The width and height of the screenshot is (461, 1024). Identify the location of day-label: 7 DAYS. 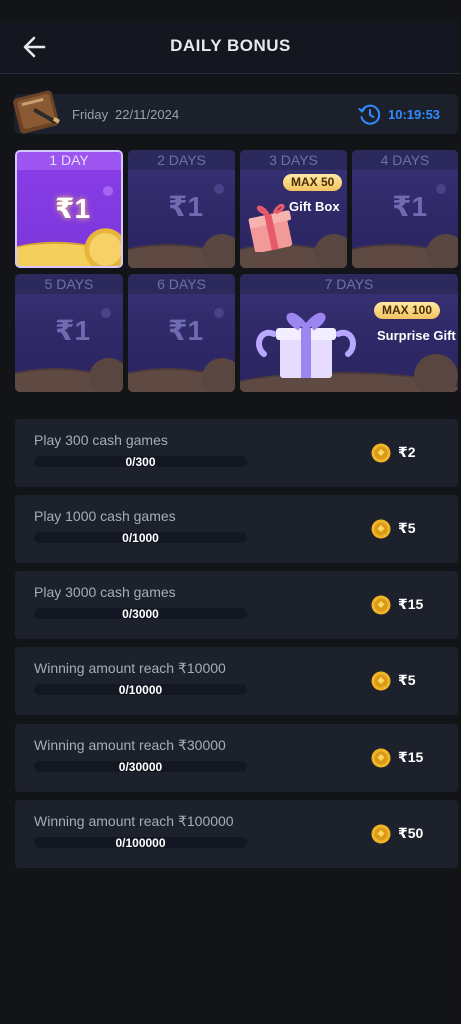
(349, 284).